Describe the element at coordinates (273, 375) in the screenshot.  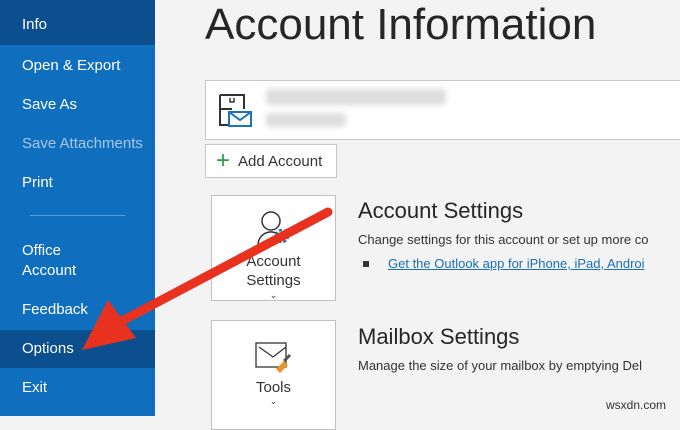
I see `tools-tile: Tools ⌄` at that location.